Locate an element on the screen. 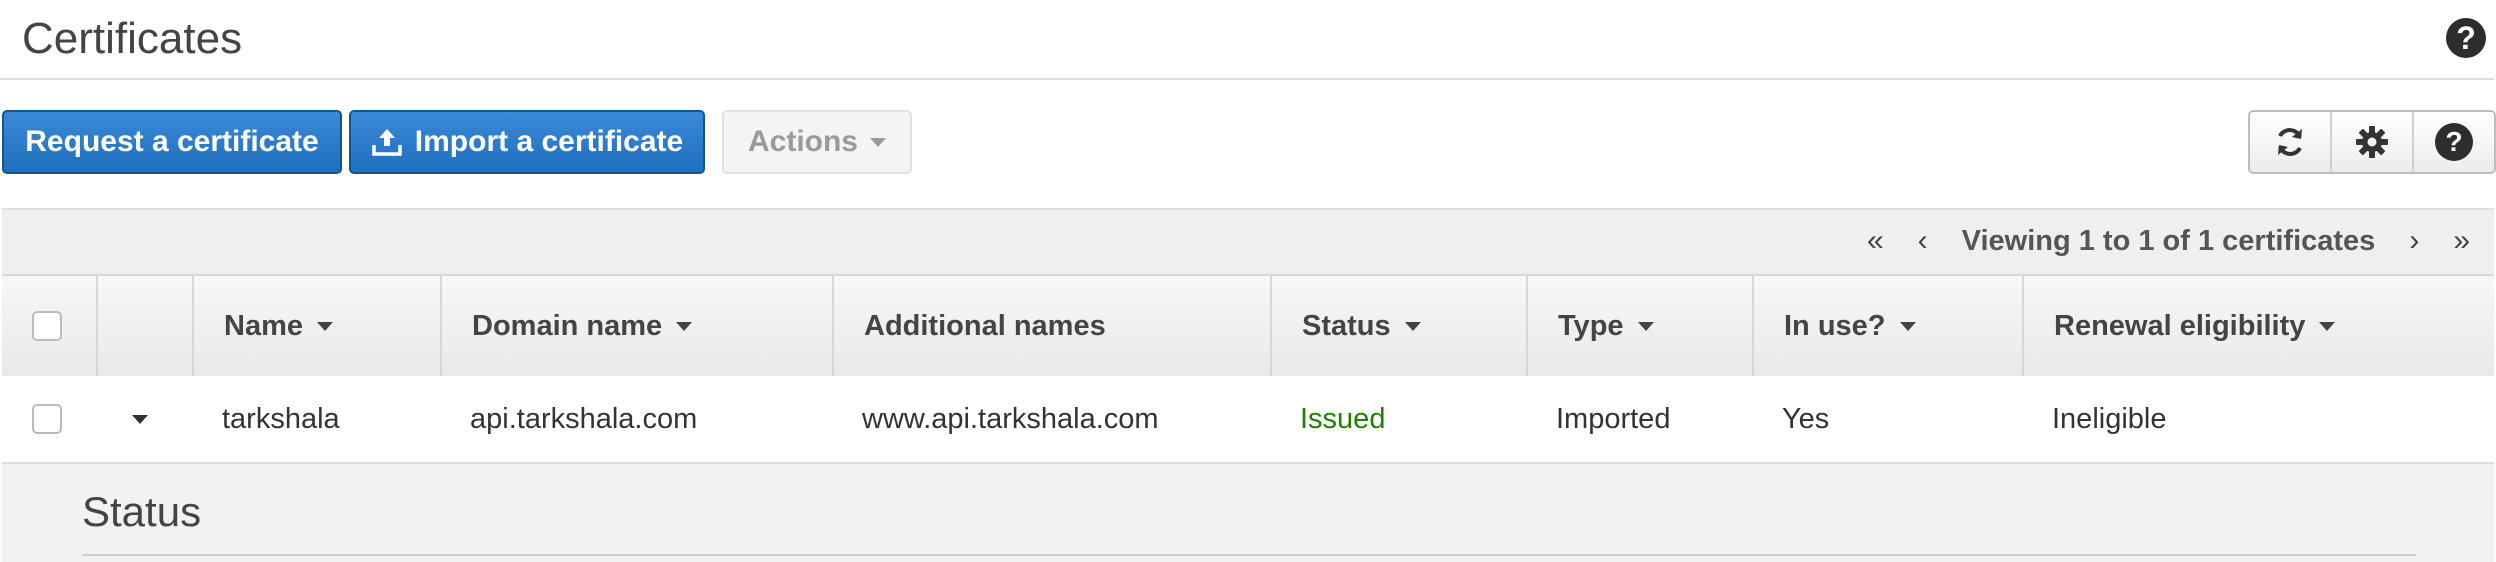 This screenshot has height=562, width=2496. help-button: ? is located at coordinates (2453, 142).